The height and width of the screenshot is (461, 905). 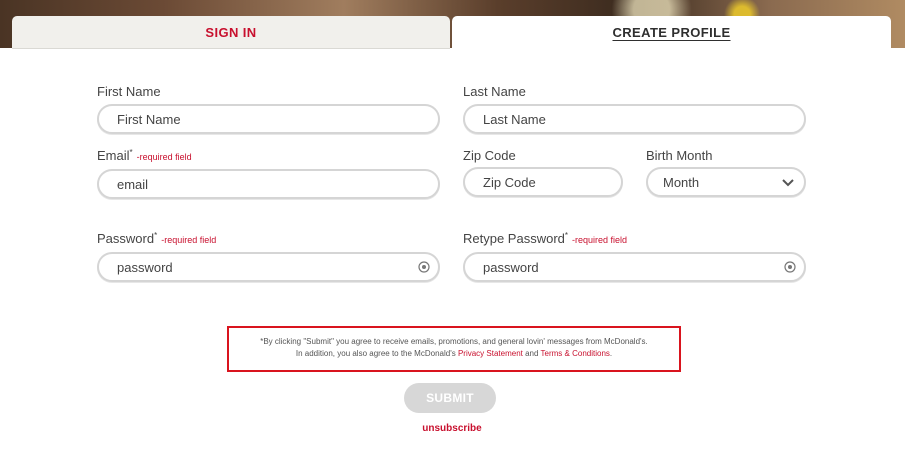 What do you see at coordinates (490, 353) in the screenshot?
I see `privacy-statement-link: Privacy Statement` at bounding box center [490, 353].